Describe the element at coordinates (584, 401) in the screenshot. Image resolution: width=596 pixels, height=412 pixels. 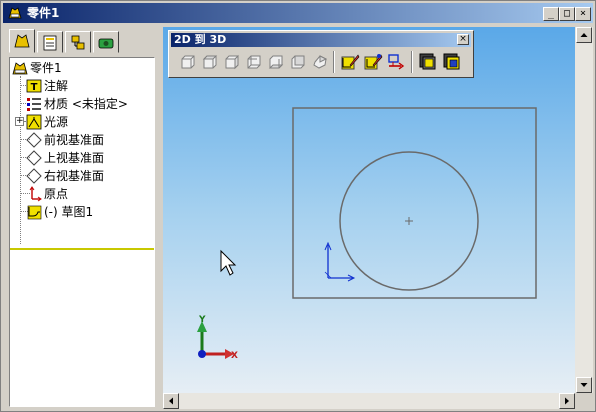
I see `scrollbar-corner` at that location.